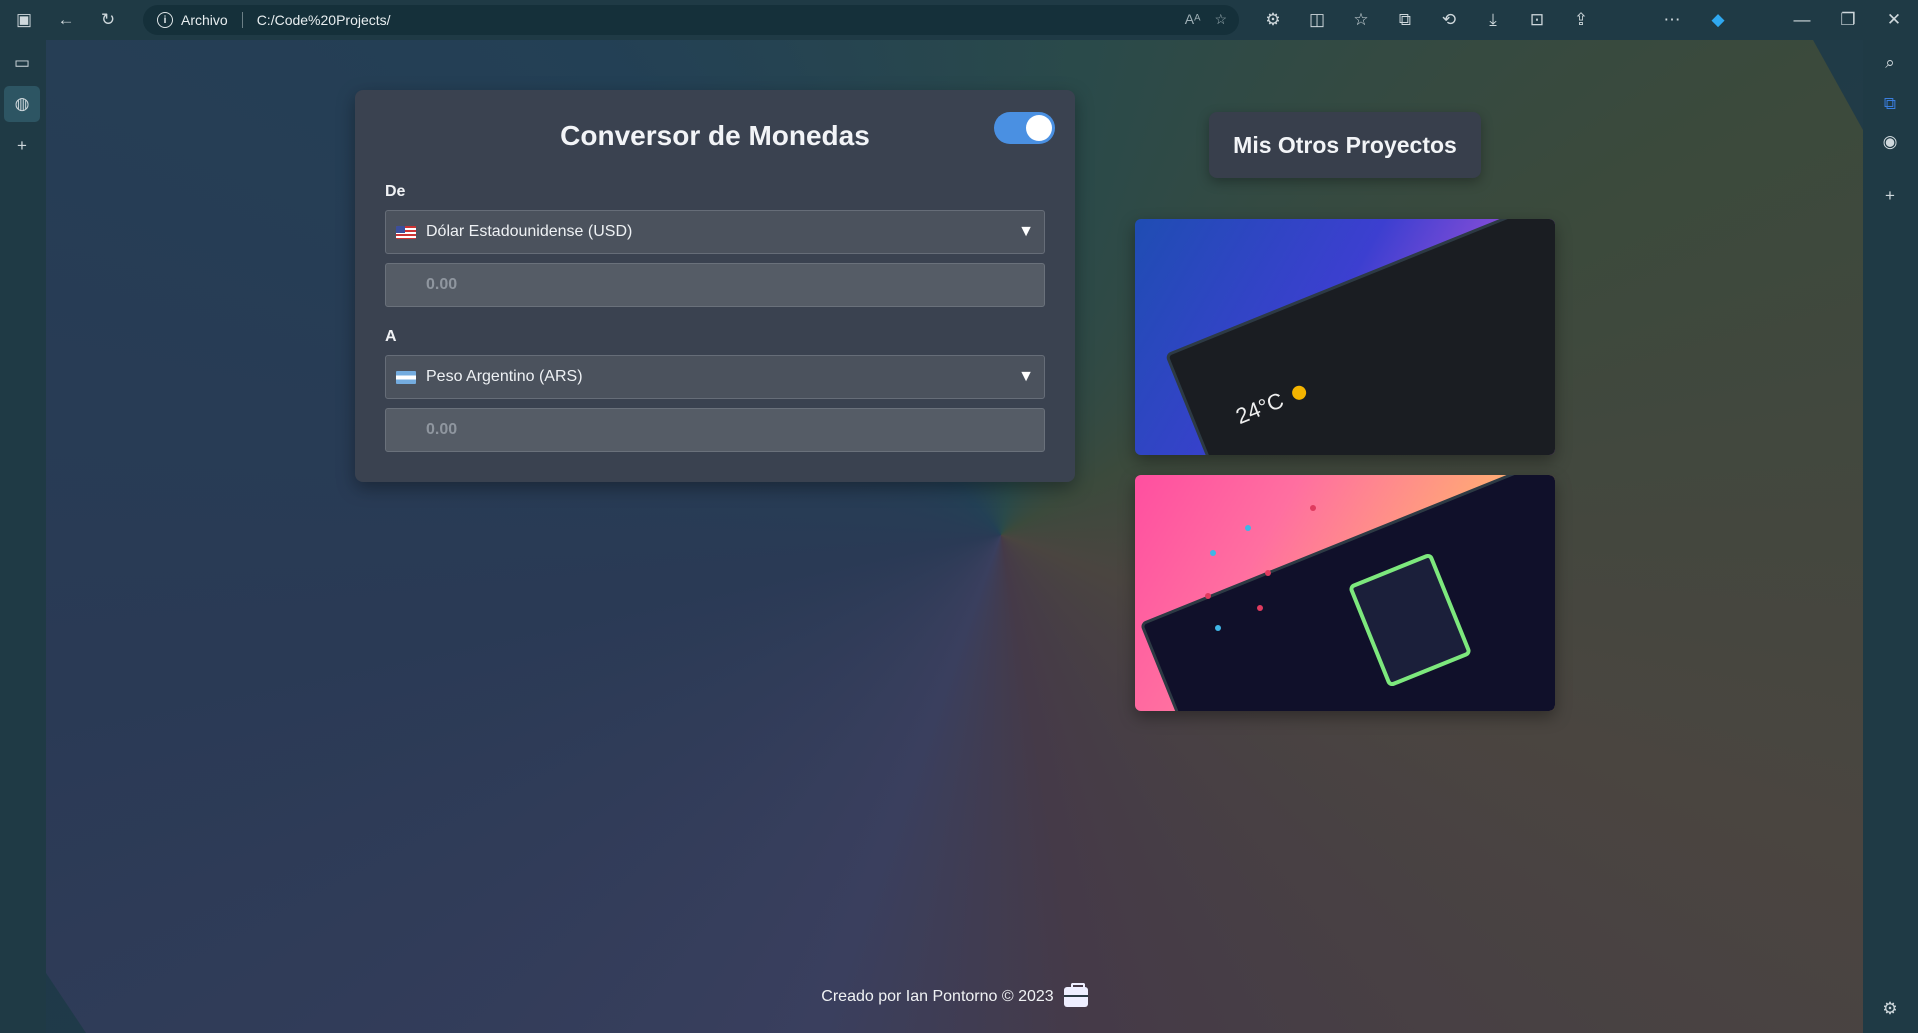 The image size is (1918, 1033). Describe the element at coordinates (1361, 20) in the screenshot. I see `favorites-icon: ☆` at that location.